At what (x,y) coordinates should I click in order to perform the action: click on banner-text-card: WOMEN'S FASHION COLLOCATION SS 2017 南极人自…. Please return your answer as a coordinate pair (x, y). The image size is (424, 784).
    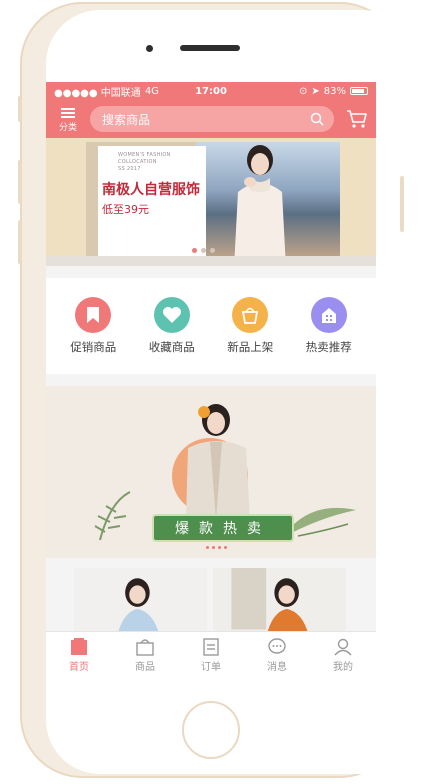
    Looking at the image, I should click on (152, 202).